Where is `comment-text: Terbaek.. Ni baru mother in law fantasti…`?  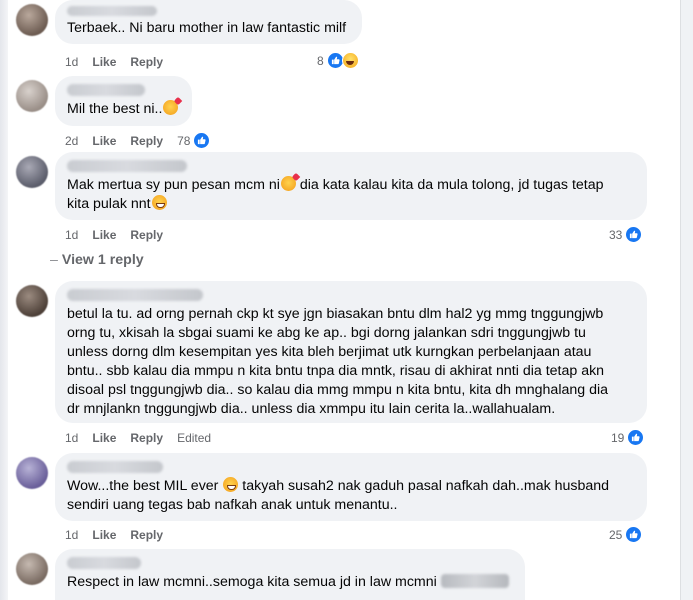
comment-text: Terbaek.. Ni baru mother in law fantasti… is located at coordinates (207, 28).